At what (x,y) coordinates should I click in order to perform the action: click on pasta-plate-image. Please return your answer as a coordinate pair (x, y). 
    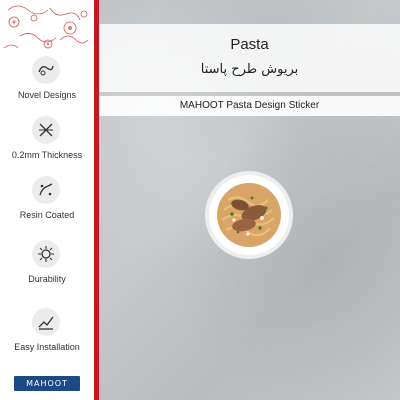
    Looking at the image, I should click on (249, 217).